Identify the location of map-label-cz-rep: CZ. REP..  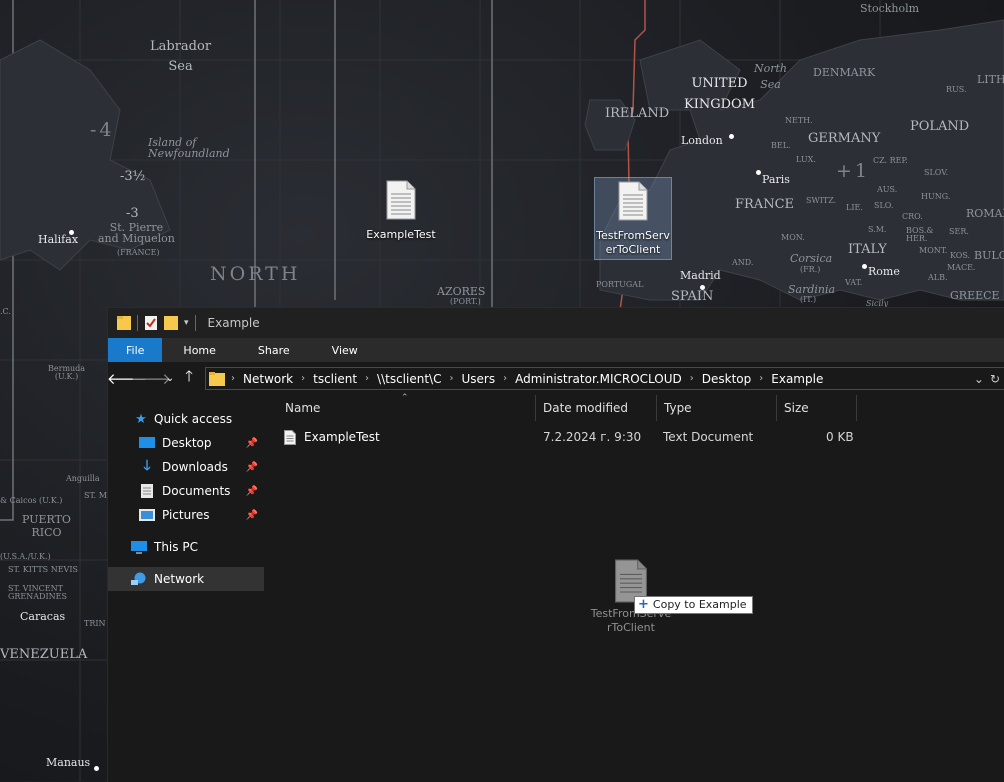
(890, 160).